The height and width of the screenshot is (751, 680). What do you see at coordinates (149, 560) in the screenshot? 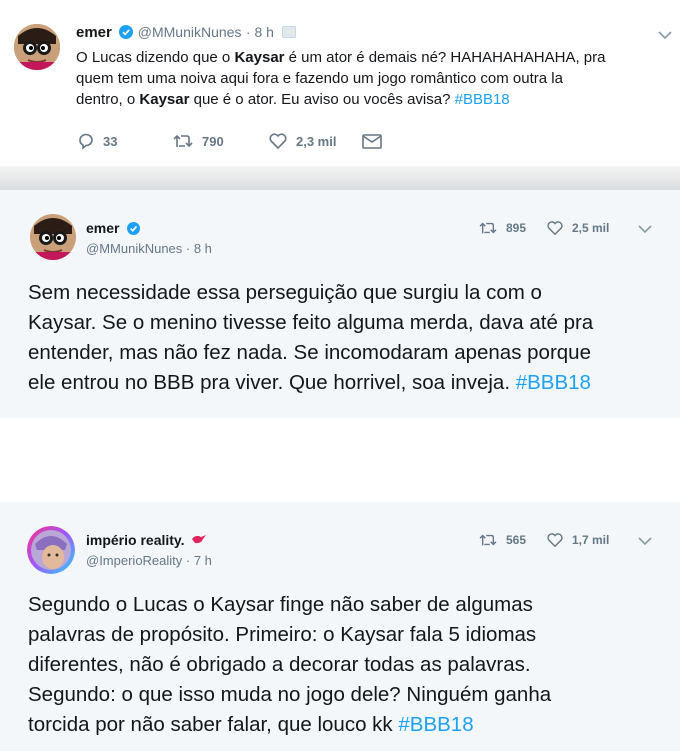
I see `author-handle: @ImperioReality · 7 h` at bounding box center [149, 560].